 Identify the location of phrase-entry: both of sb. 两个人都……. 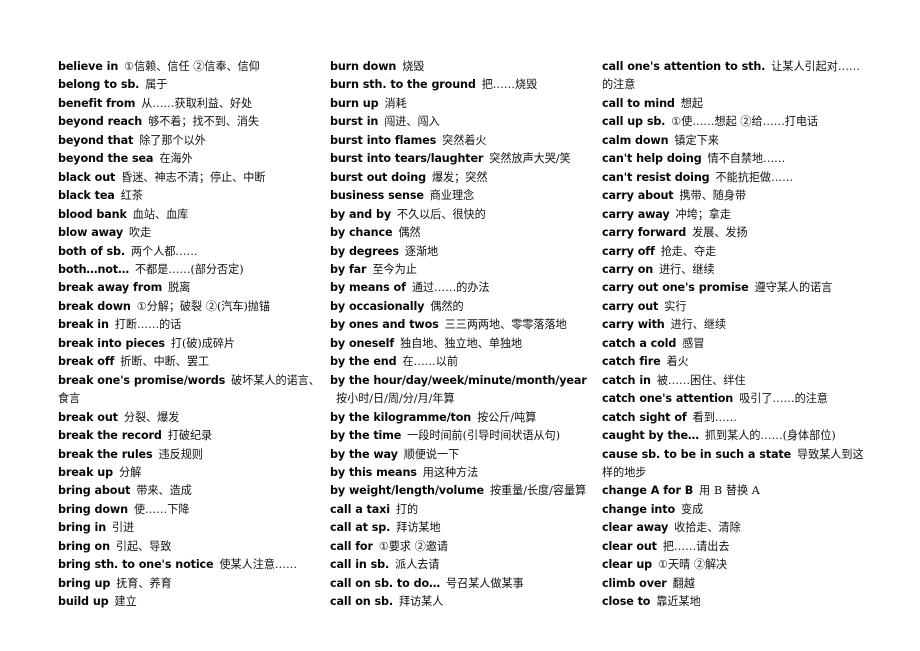
(191, 252).